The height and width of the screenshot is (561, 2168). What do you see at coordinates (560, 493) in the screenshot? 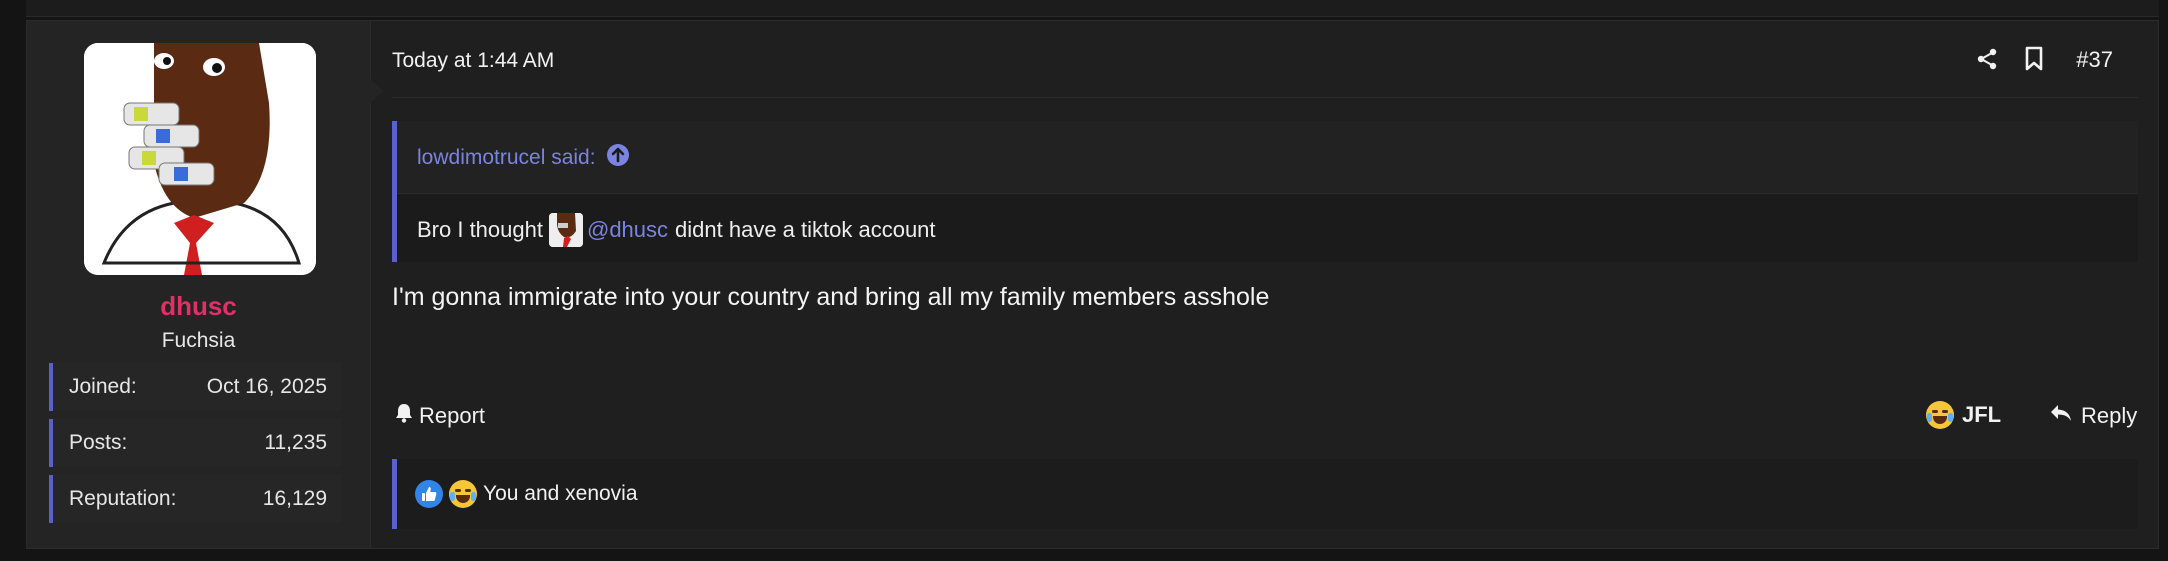
I see `reactions-summary: You and xenovia` at bounding box center [560, 493].